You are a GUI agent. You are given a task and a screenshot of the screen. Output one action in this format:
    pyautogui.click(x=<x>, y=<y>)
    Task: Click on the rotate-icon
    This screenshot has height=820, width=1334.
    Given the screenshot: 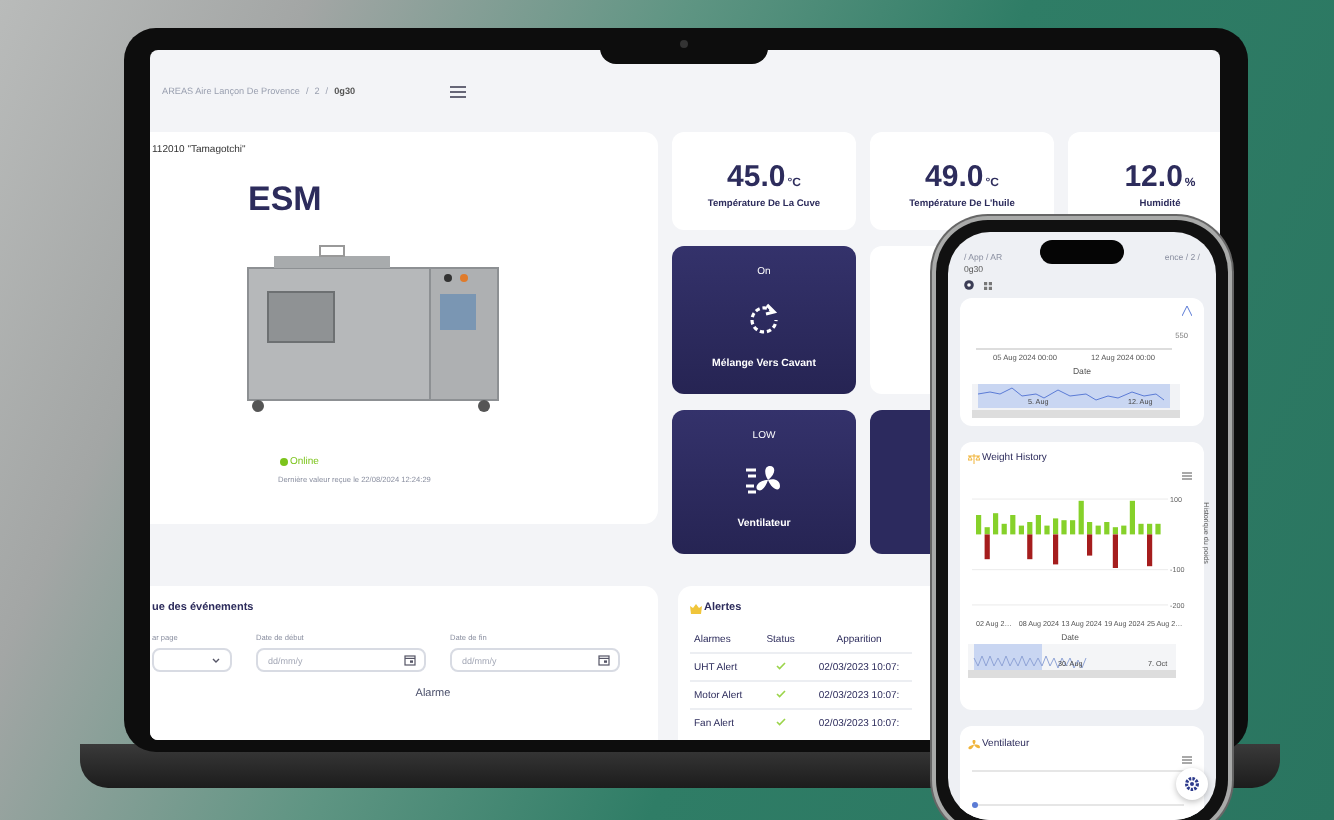 What is the action you would take?
    pyautogui.click(x=764, y=318)
    